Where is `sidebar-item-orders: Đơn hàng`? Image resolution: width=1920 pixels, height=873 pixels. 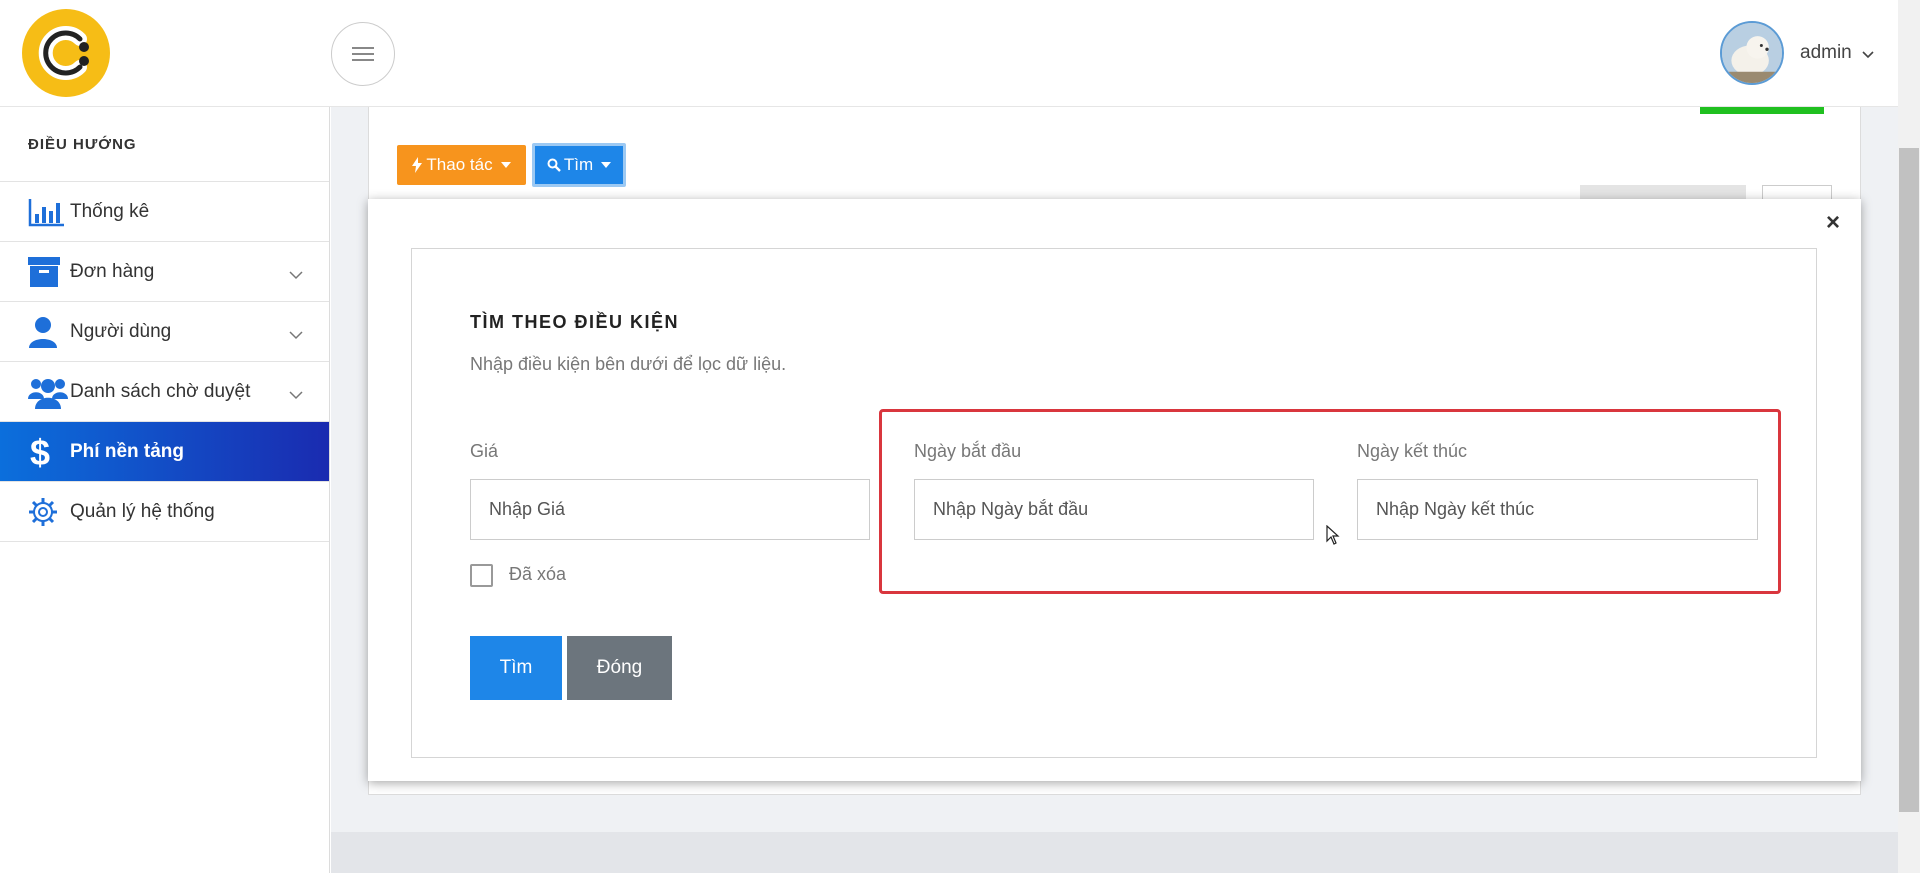 sidebar-item-orders: Đơn hàng is located at coordinates (164, 272).